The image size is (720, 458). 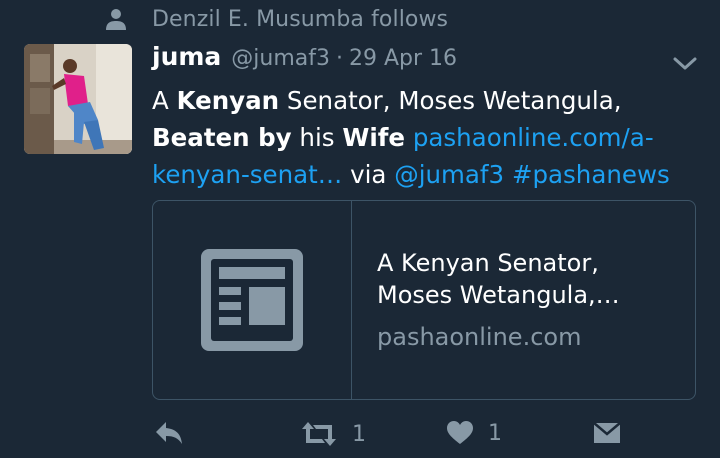 What do you see at coordinates (164, 100) in the screenshot?
I see `text-fragment: A` at bounding box center [164, 100].